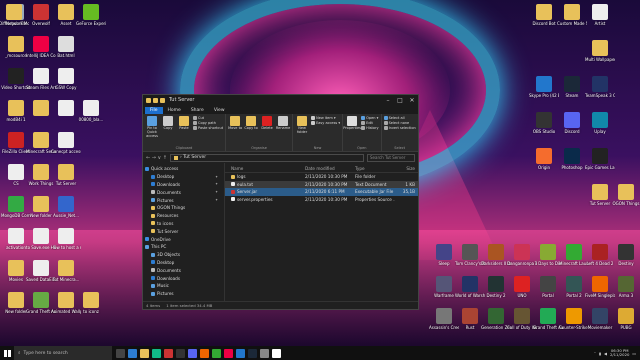 This screenshot has height=360, width=640. Describe the element at coordinates (626, 287) in the screenshot. I see `game-shortcut: Arma 3` at that location.